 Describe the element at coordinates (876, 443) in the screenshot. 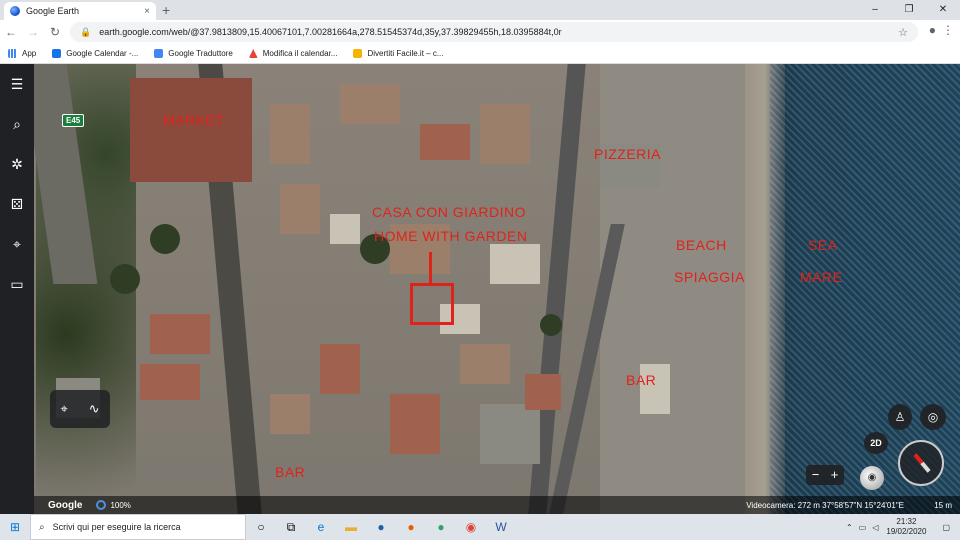

I see `toggle-2d-button: 2D` at that location.